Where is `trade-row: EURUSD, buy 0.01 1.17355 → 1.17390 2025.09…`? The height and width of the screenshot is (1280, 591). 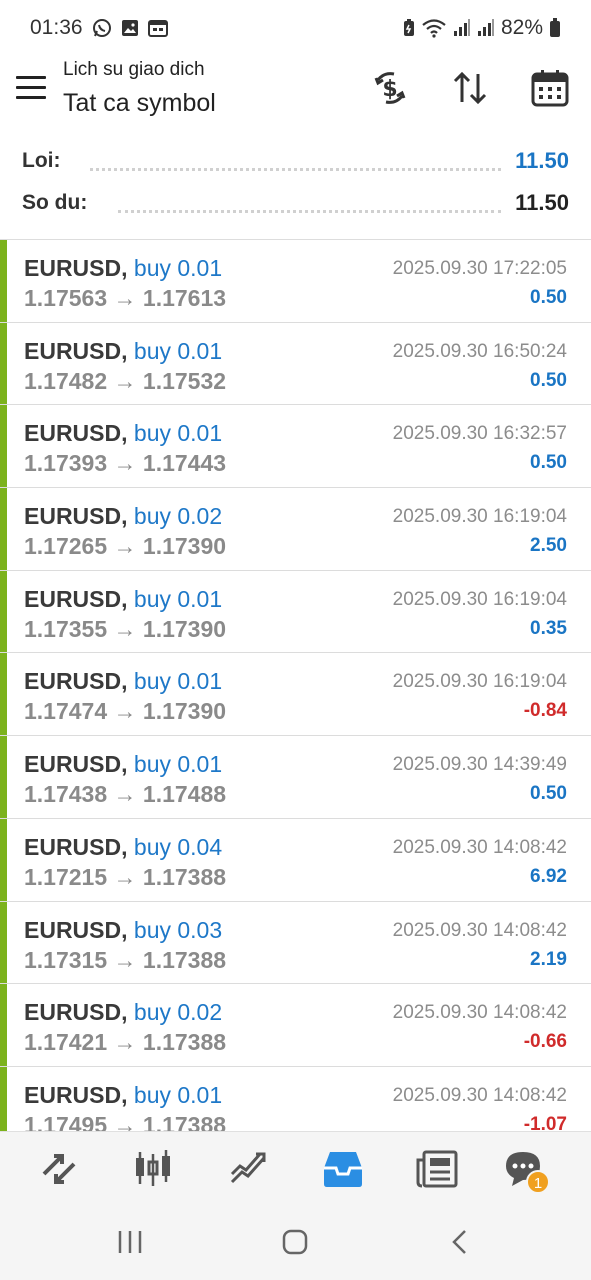 trade-row: EURUSD, buy 0.01 1.17355 → 1.17390 2025.09… is located at coordinates (295, 612).